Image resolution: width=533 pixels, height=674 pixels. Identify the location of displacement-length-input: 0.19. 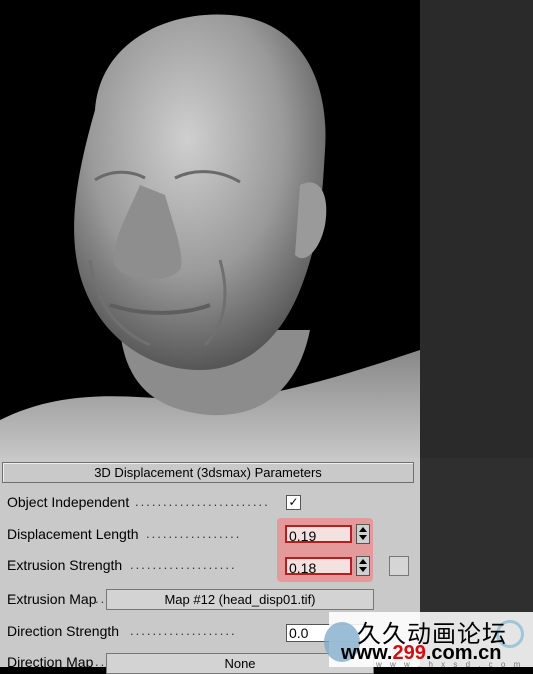
(318, 534).